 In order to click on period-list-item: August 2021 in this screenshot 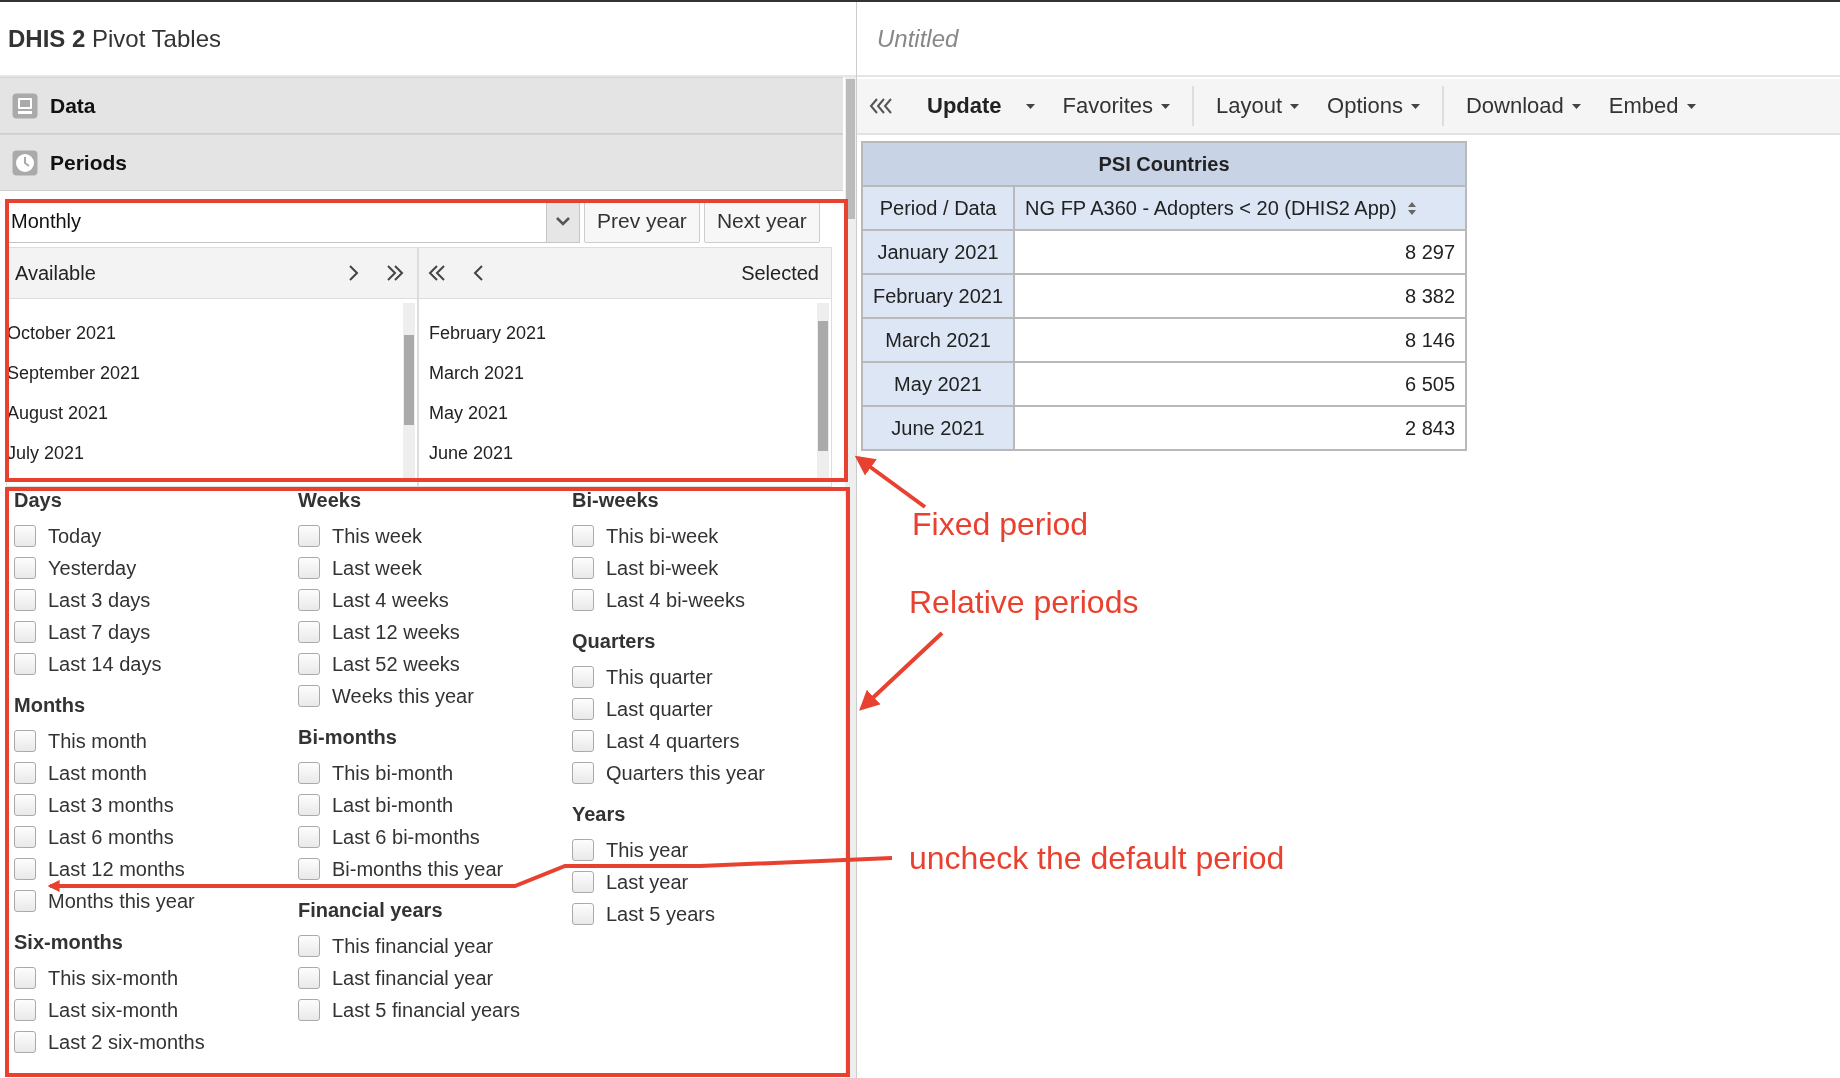, I will do `click(204, 413)`.